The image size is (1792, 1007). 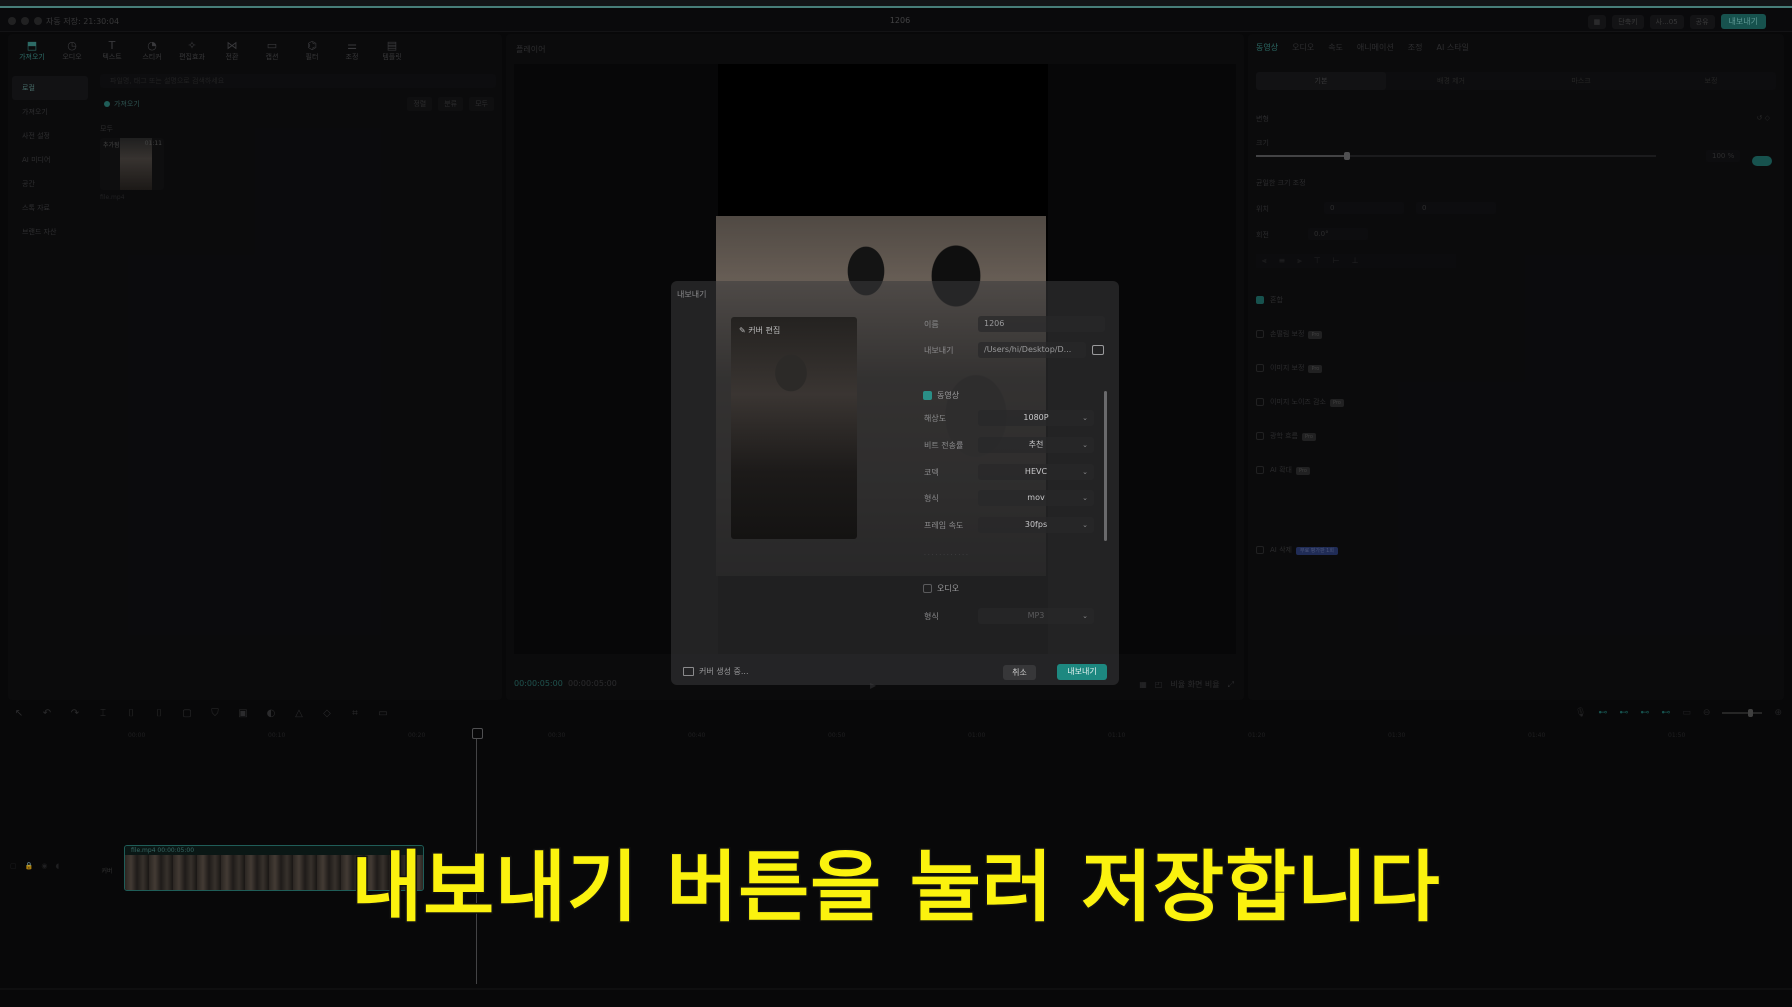 I want to click on video-checkbox, so click(x=927, y=395).